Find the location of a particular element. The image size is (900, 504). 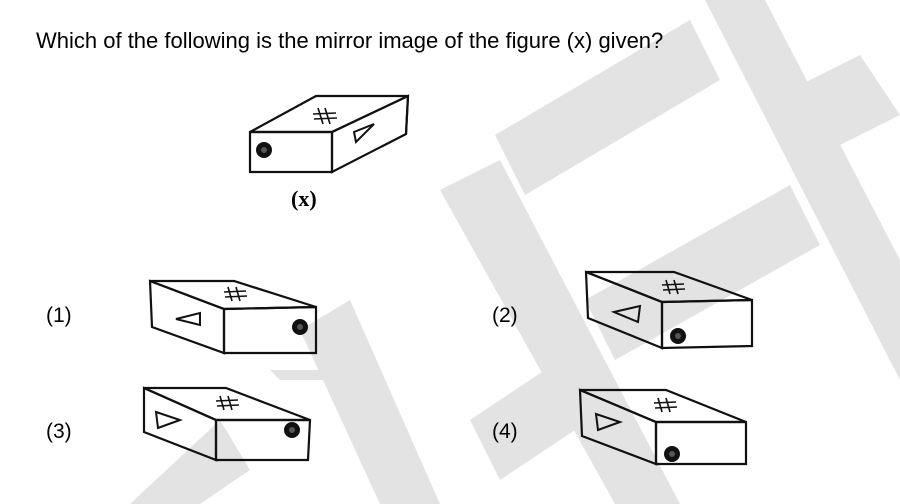

option-4-label: (4) is located at coordinates (505, 432).